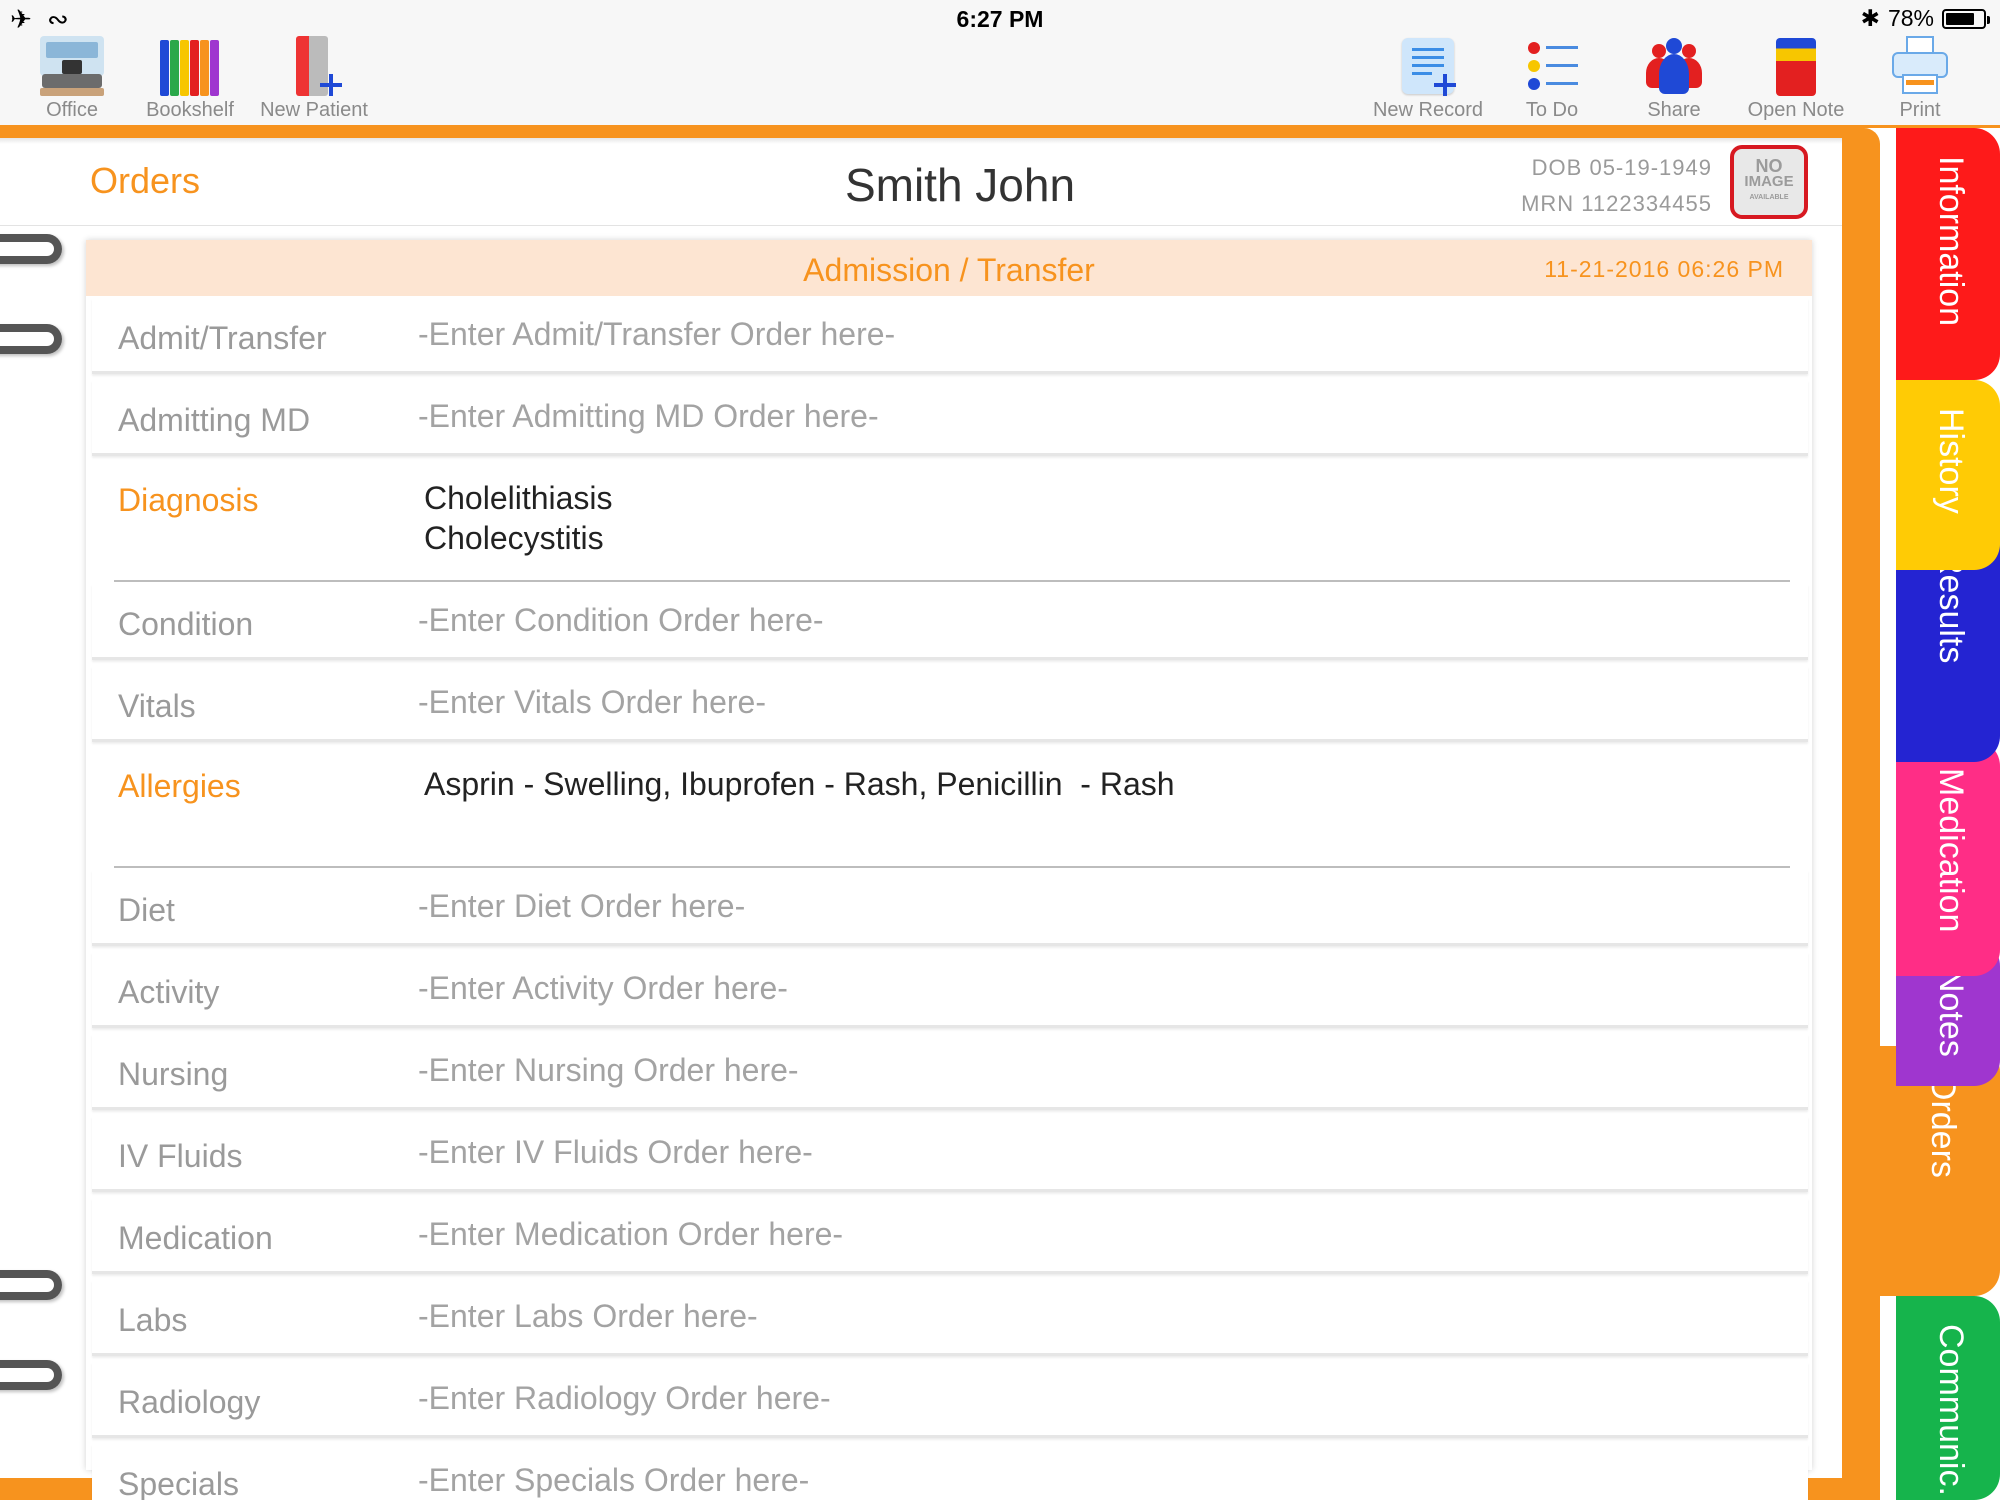  Describe the element at coordinates (949, 268) in the screenshot. I see `form-header: Admission / Transfer 11-21-2016 06:26 PM` at that location.